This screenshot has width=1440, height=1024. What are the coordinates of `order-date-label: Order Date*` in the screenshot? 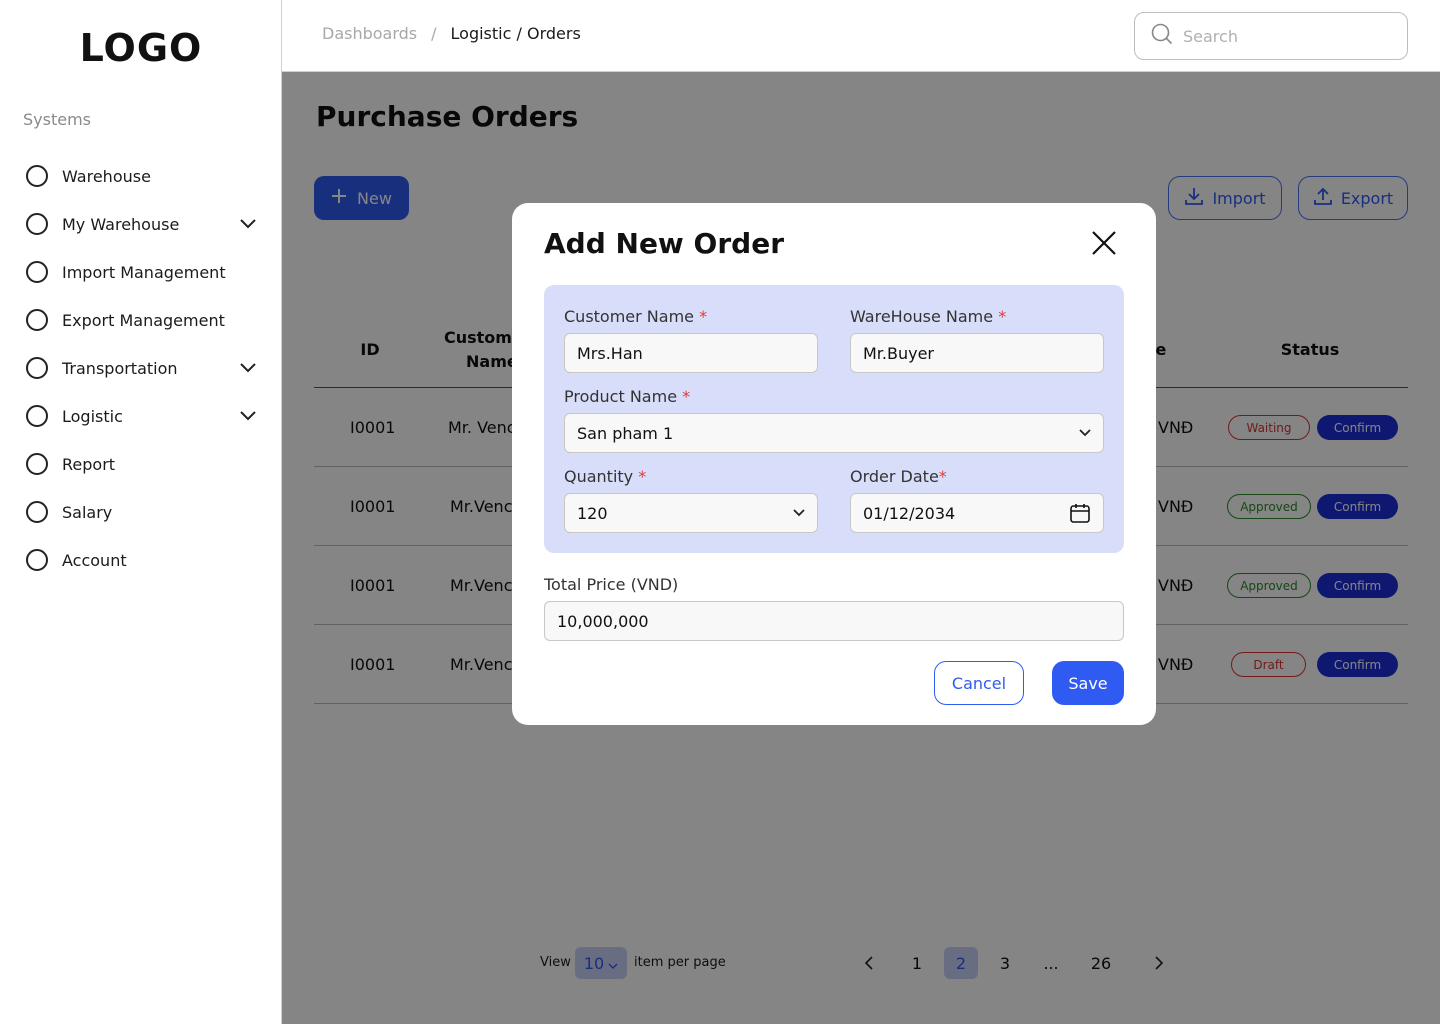 It's located at (898, 476).